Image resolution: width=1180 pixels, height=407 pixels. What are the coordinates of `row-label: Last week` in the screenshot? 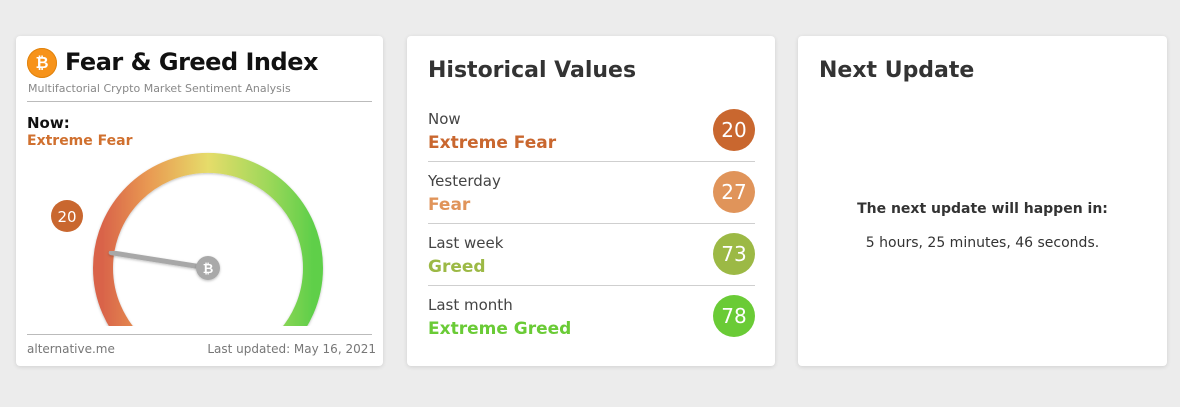 It's located at (466, 243).